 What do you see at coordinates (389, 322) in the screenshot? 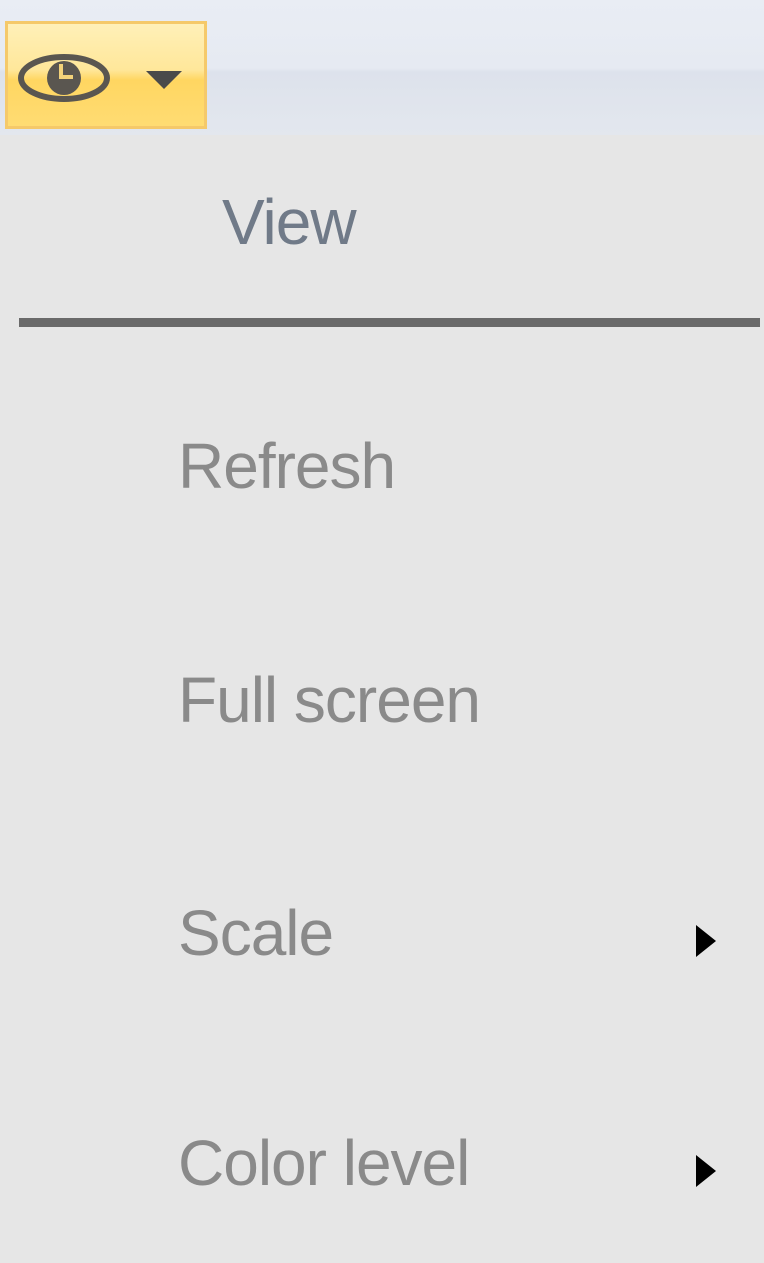
I see `menu-separator` at bounding box center [389, 322].